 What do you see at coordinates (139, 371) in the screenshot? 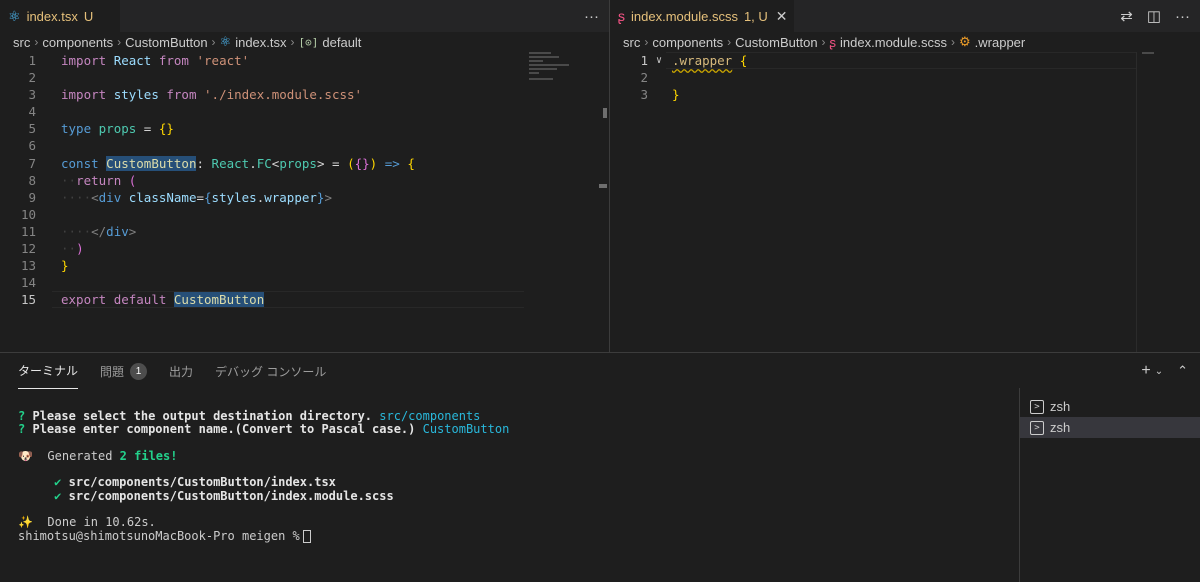
I see `problems-count-badge: 1` at bounding box center [139, 371].